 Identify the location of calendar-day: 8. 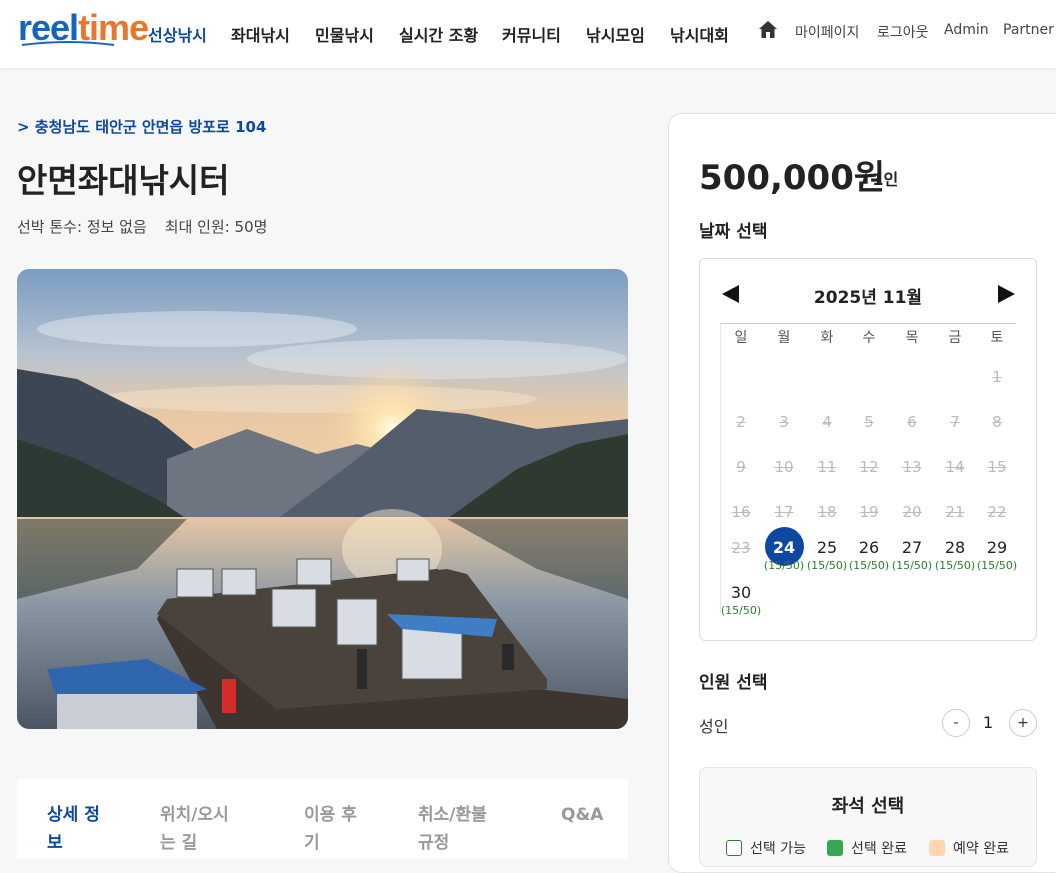
(997, 422).